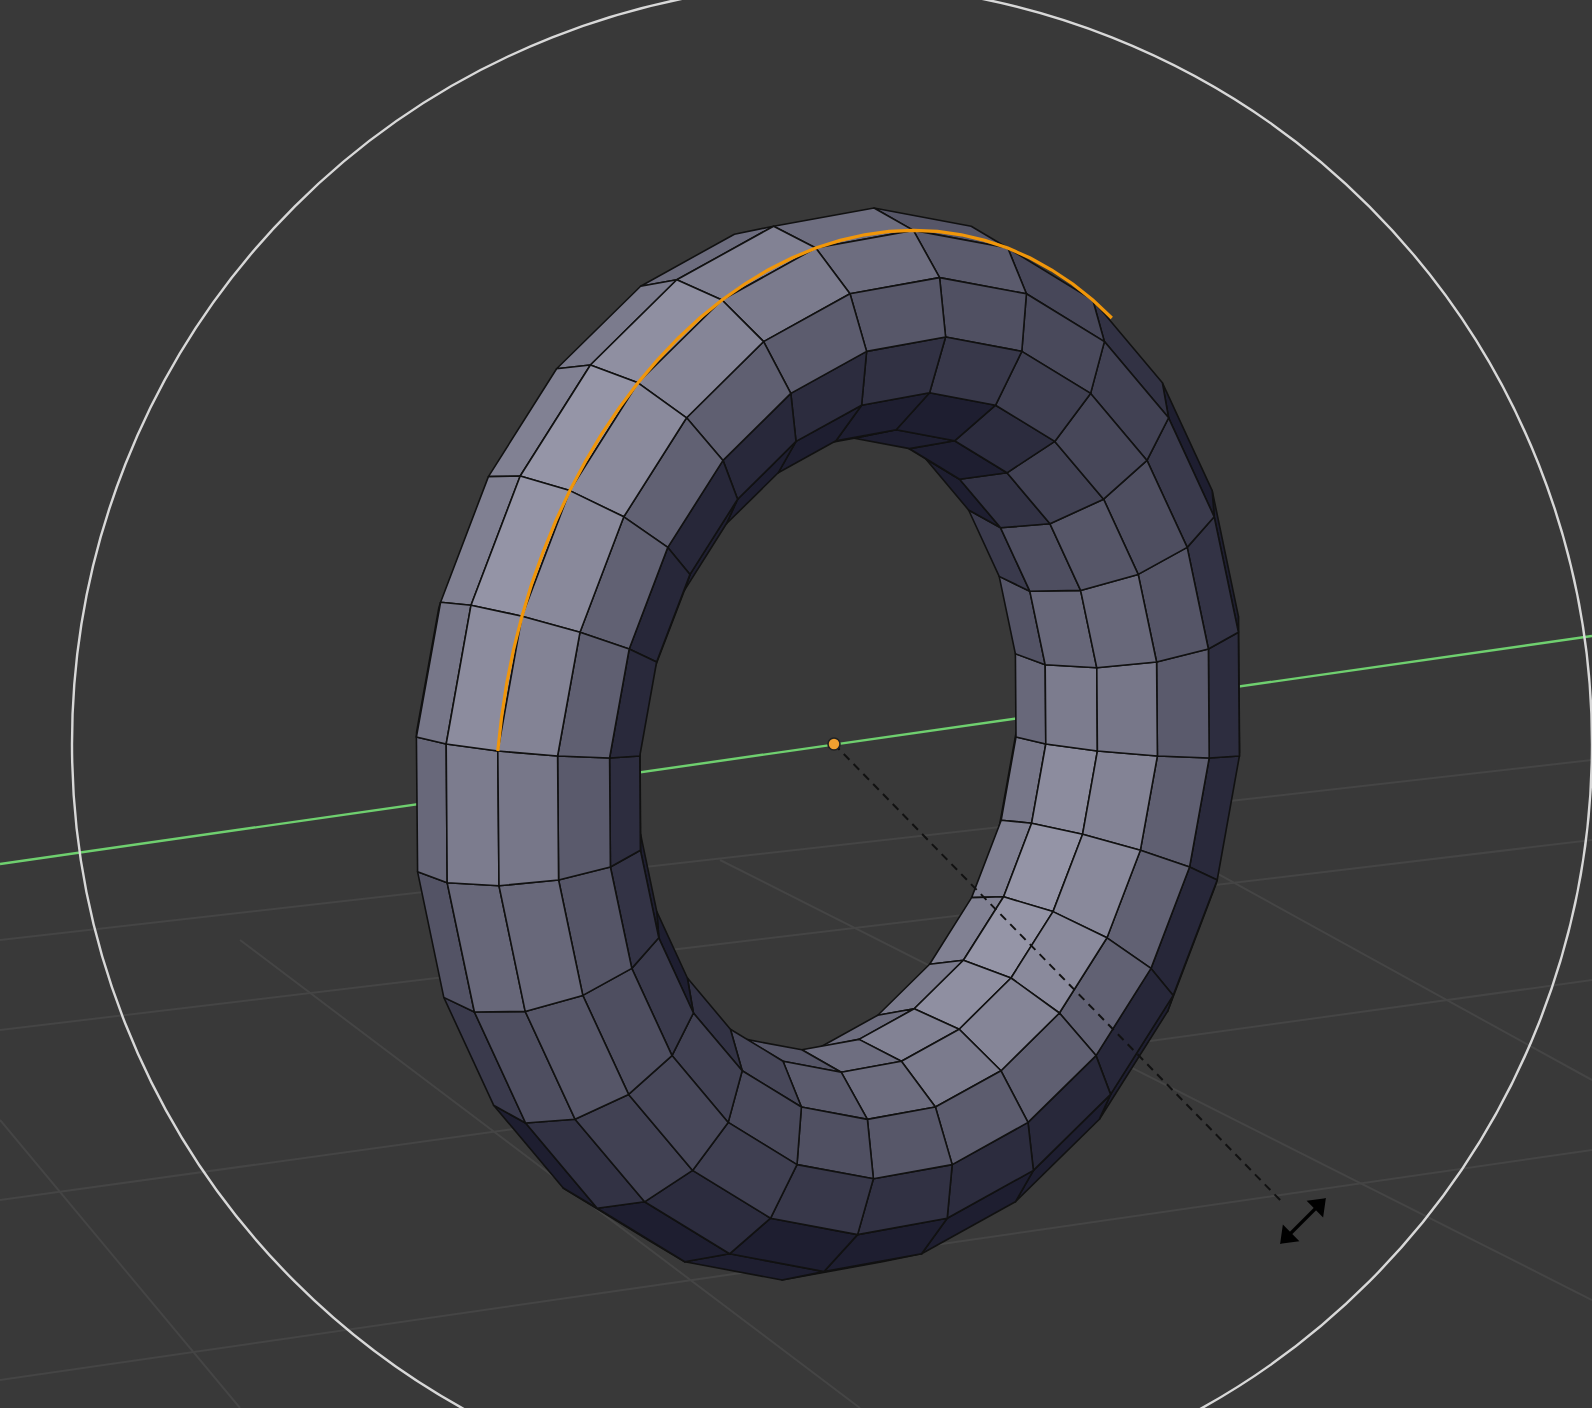  What do you see at coordinates (804, 490) in the screenshot?
I see `selected-edge-loop` at bounding box center [804, 490].